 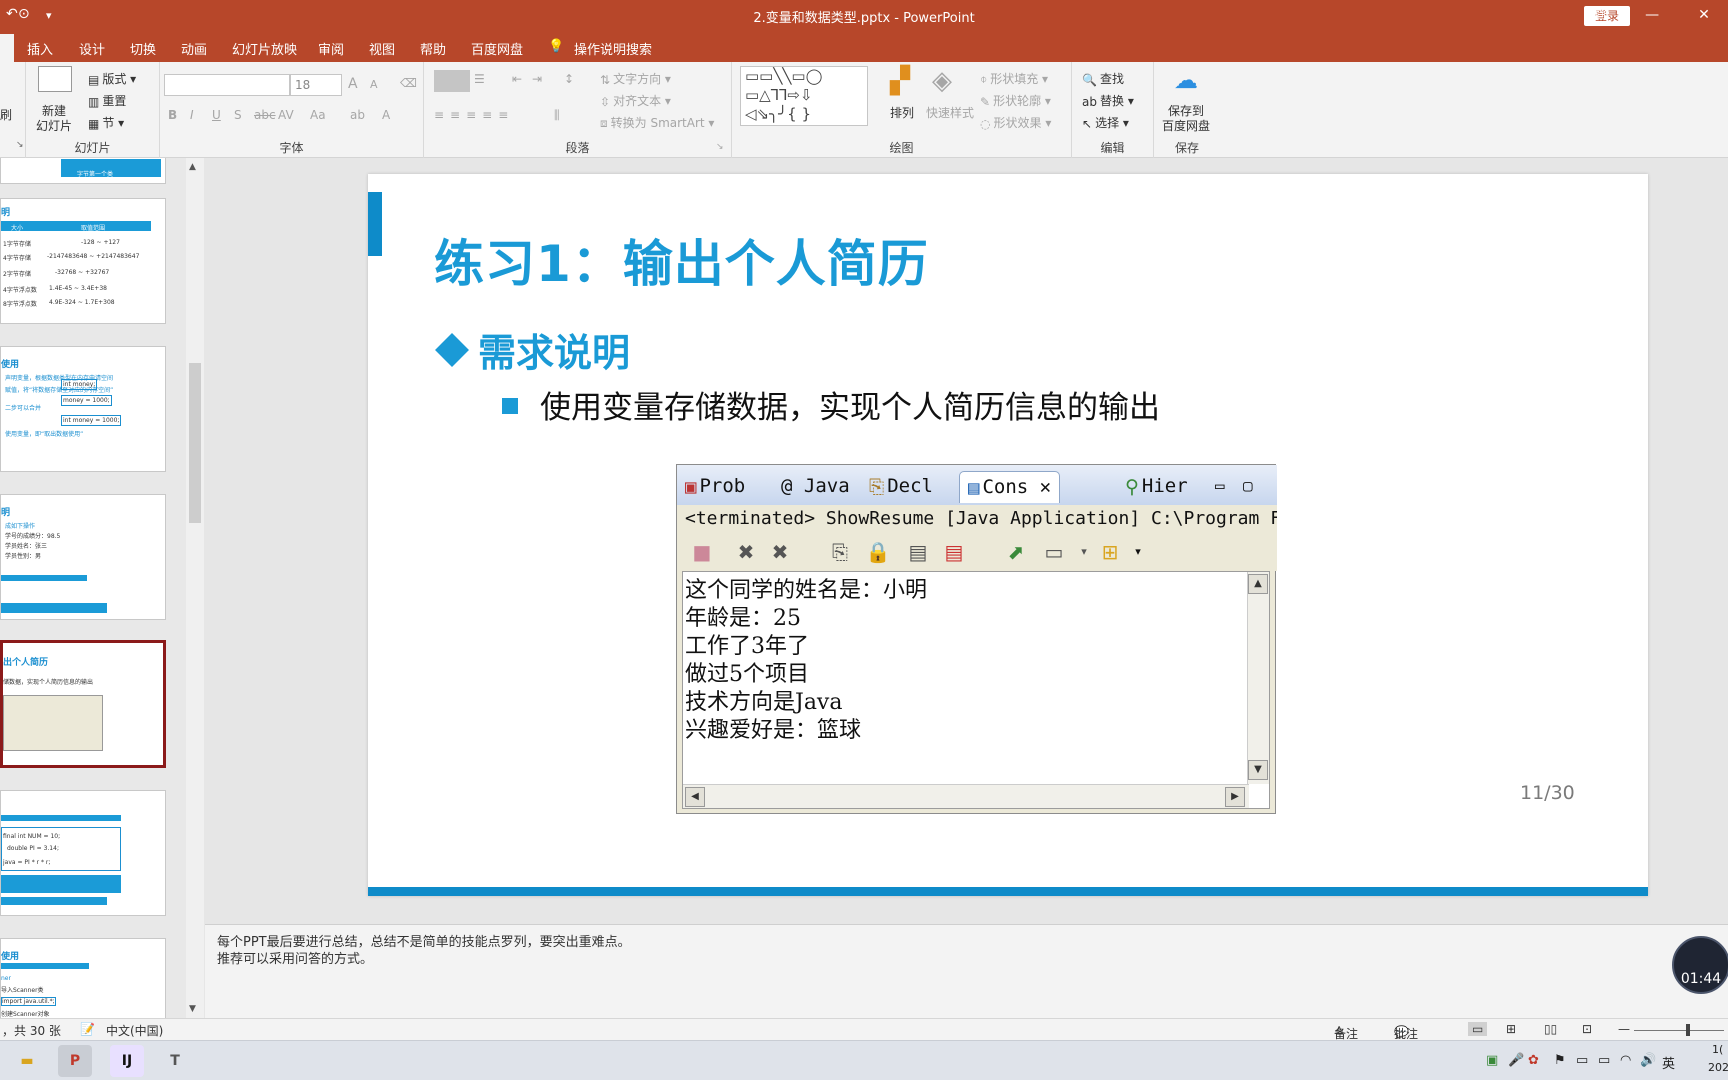 What do you see at coordinates (532, 349) in the screenshot?
I see `slide-subtitle: 需求说明` at bounding box center [532, 349].